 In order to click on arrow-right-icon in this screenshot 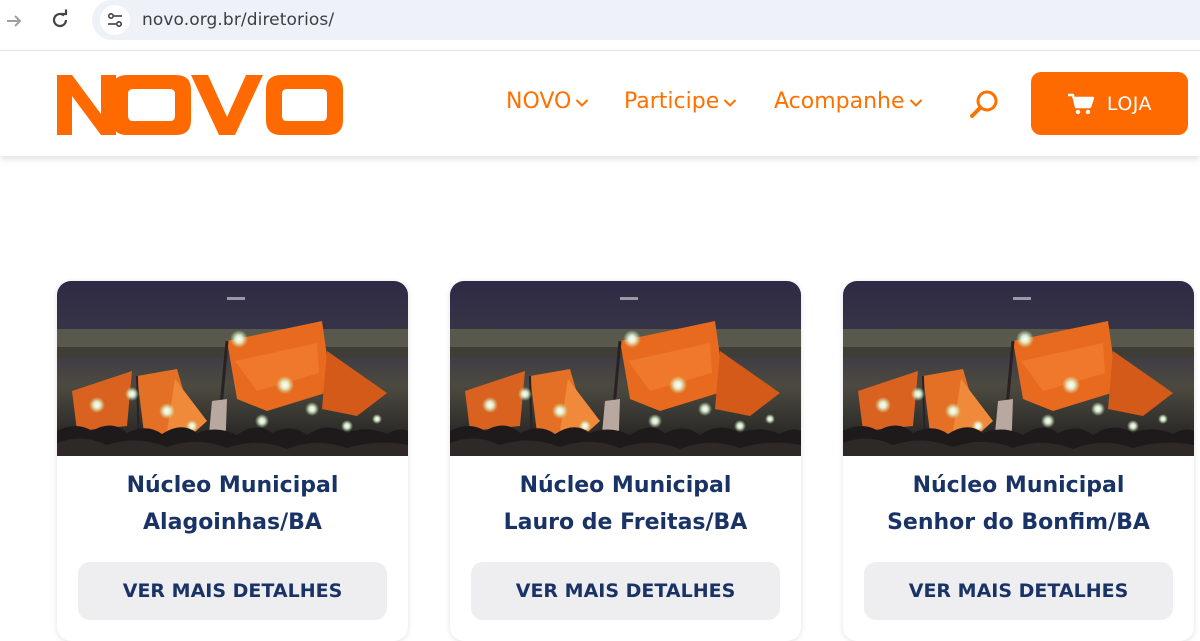, I will do `click(14, 21)`.